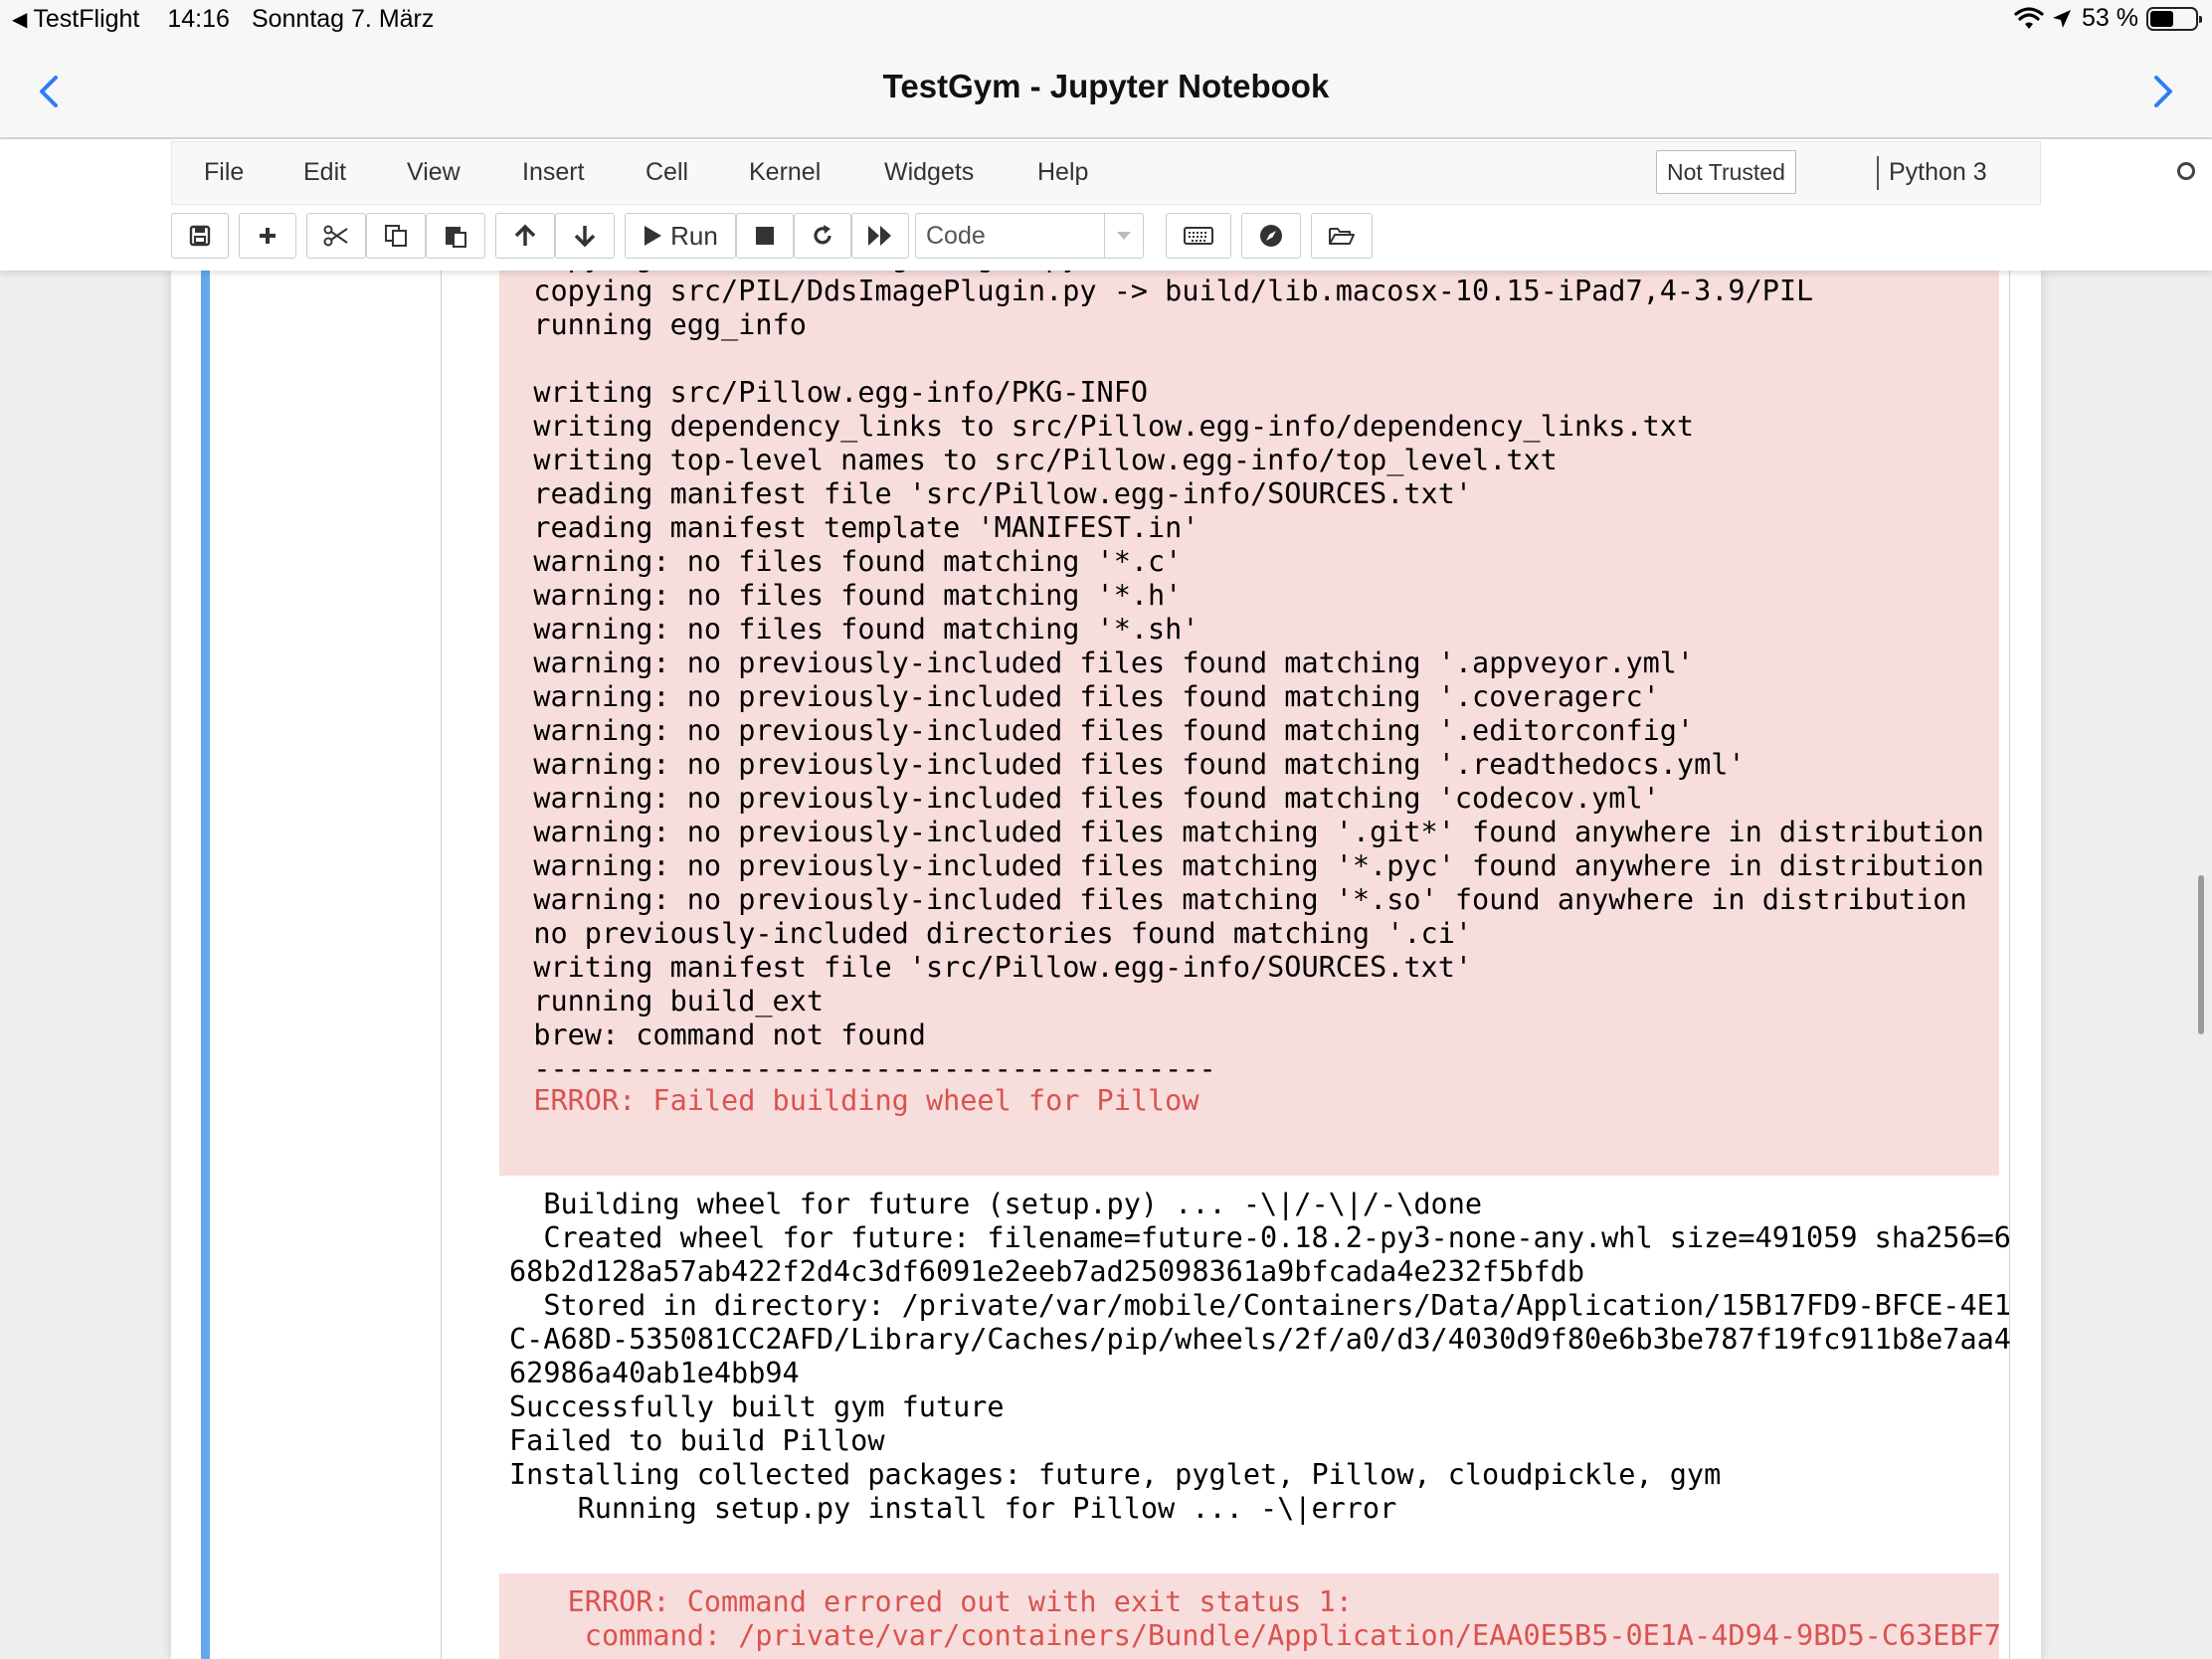  I want to click on location-arrow-icon, so click(2062, 18).